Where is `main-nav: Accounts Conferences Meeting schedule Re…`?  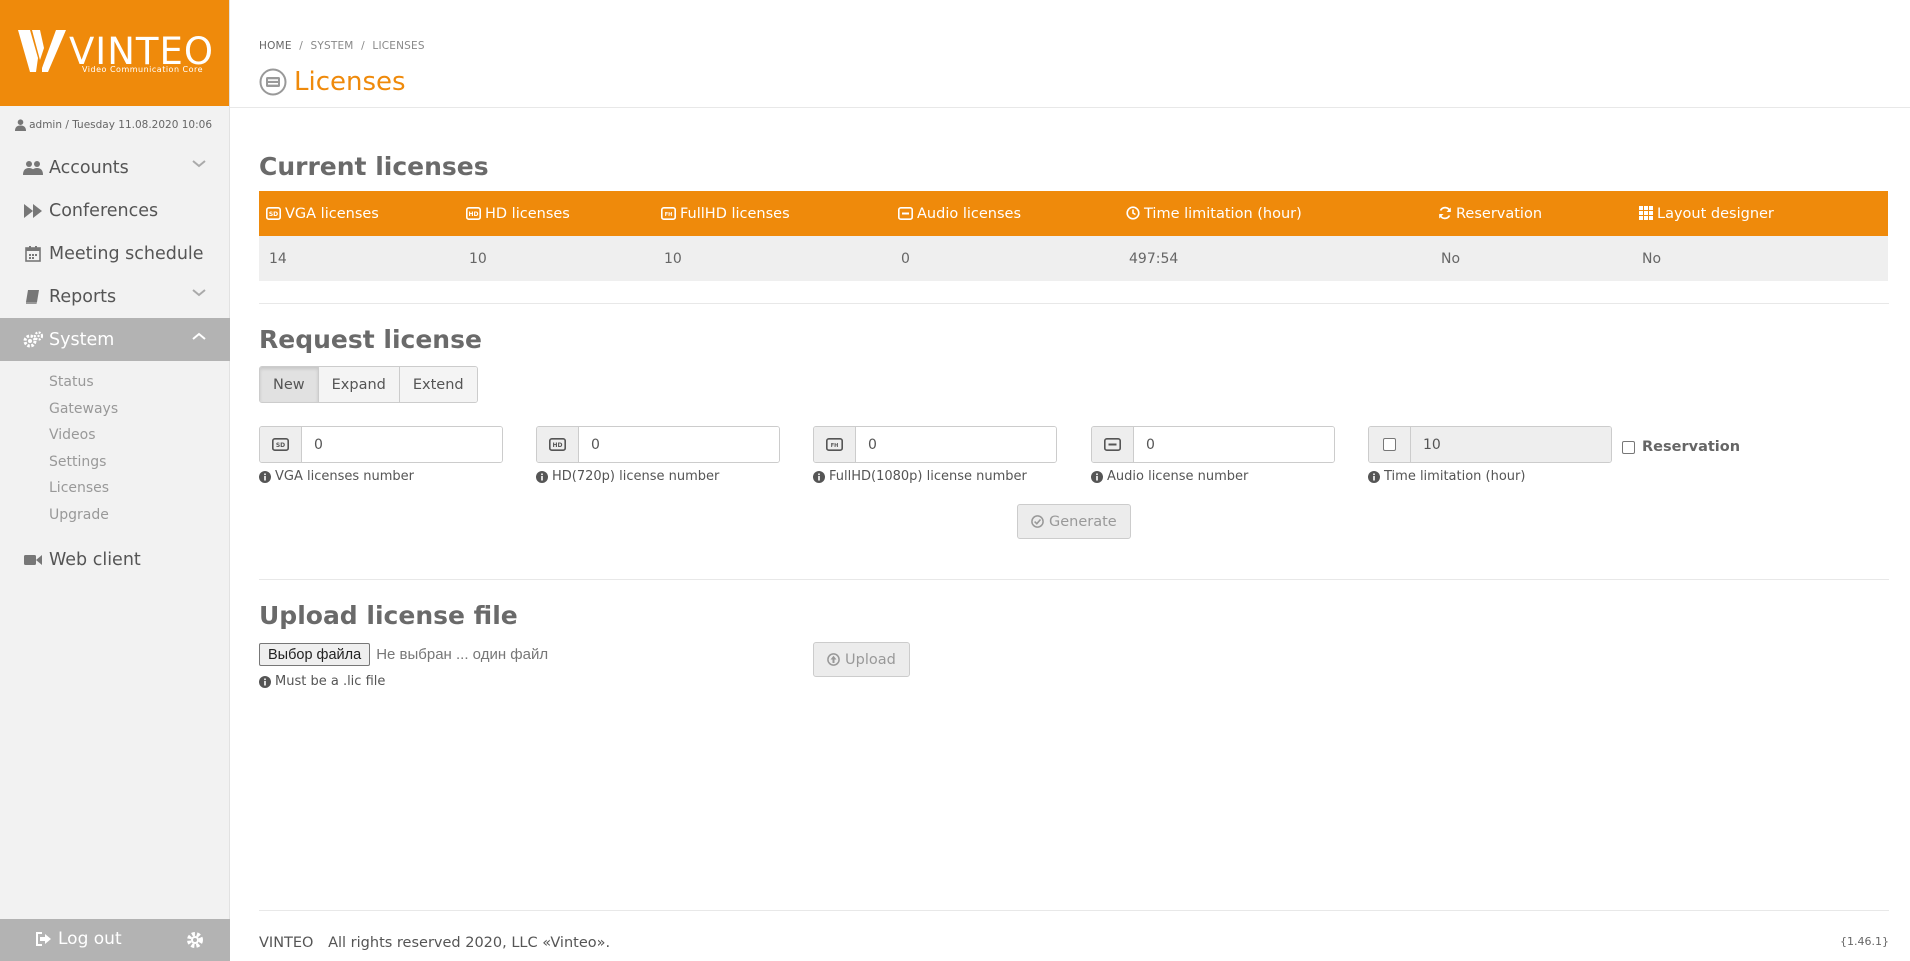 main-nav: Accounts Conferences Meeting schedule Re… is located at coordinates (115, 363).